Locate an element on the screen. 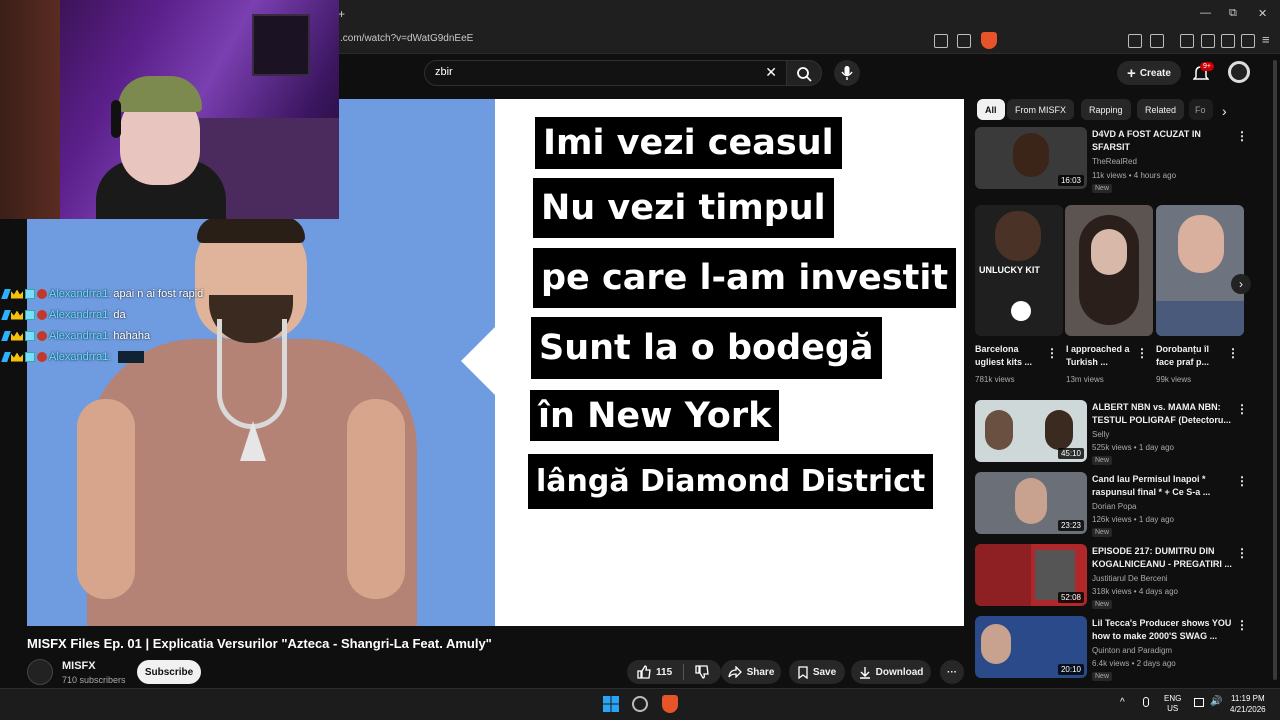 The width and height of the screenshot is (1280, 720). like-divider is located at coordinates (684, 672).